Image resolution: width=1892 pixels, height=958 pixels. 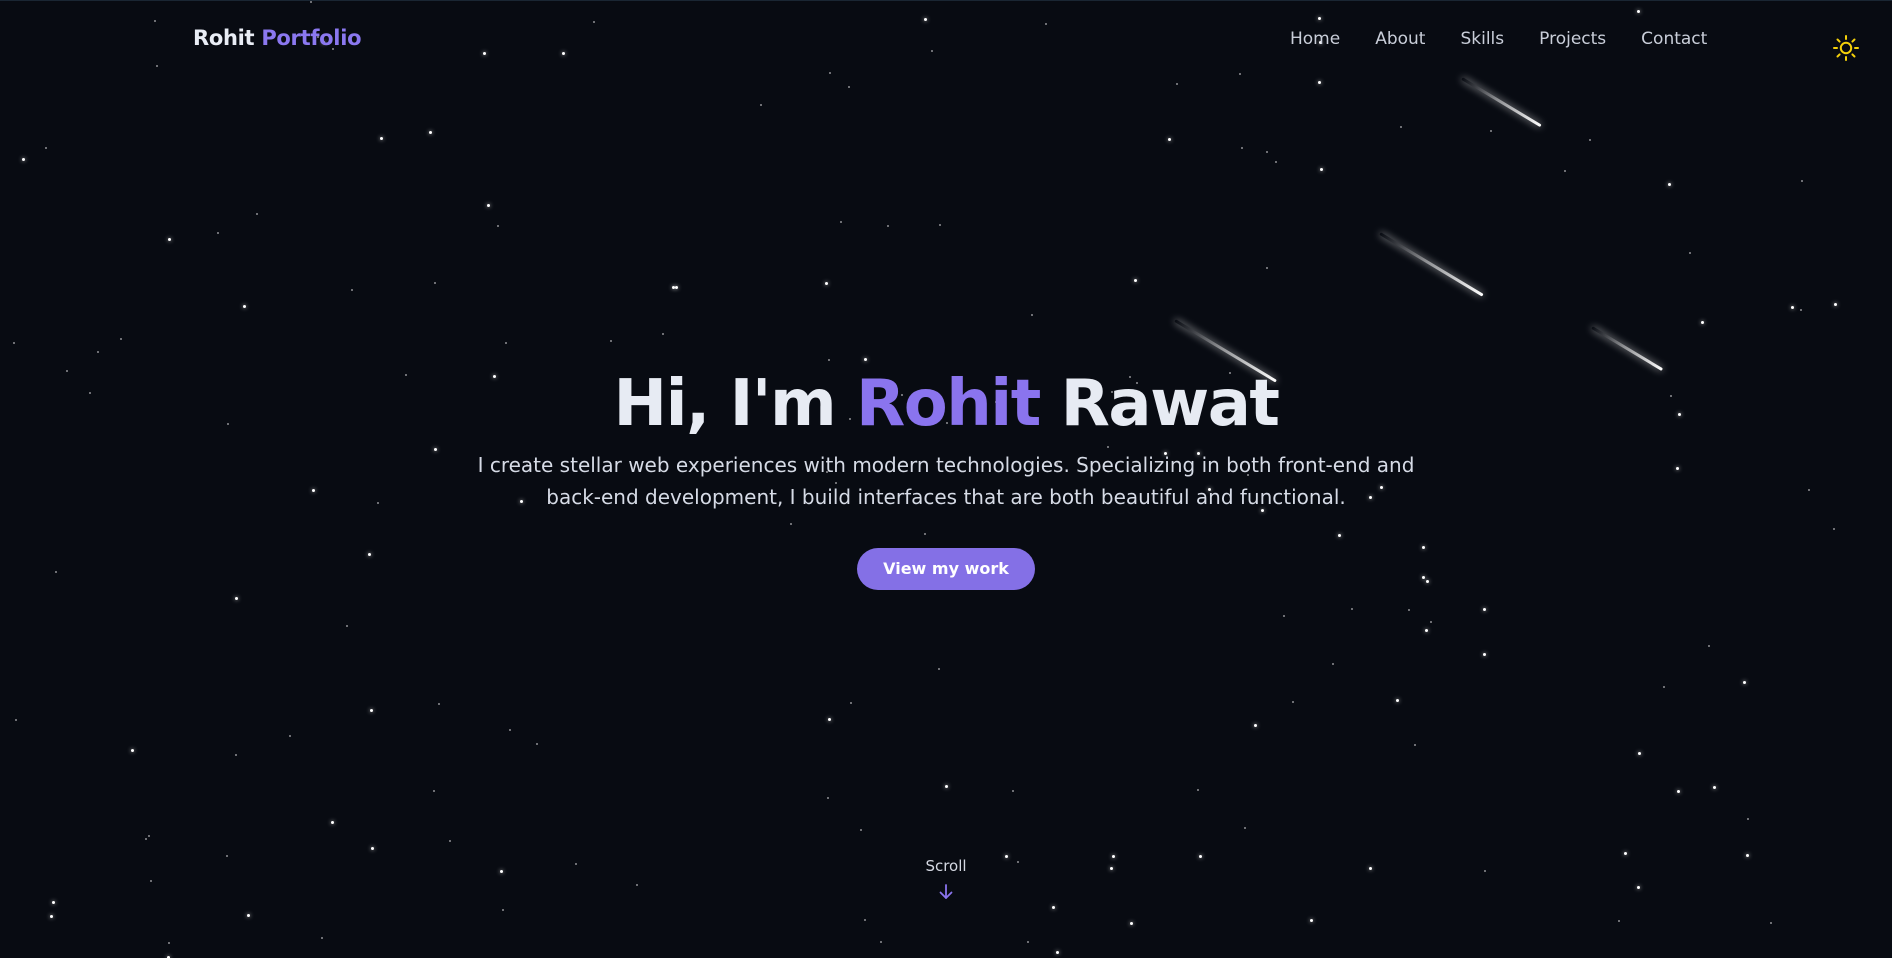 I want to click on nav-contact: Contact, so click(x=1674, y=39).